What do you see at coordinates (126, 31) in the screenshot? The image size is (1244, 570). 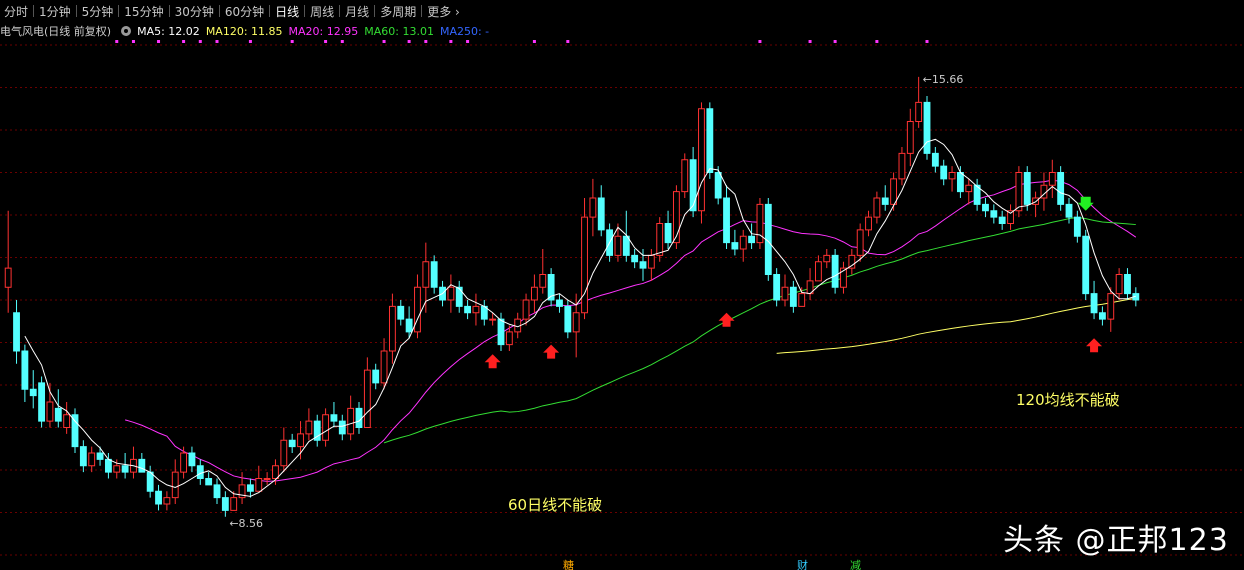 I see `settings-gear-icon` at bounding box center [126, 31].